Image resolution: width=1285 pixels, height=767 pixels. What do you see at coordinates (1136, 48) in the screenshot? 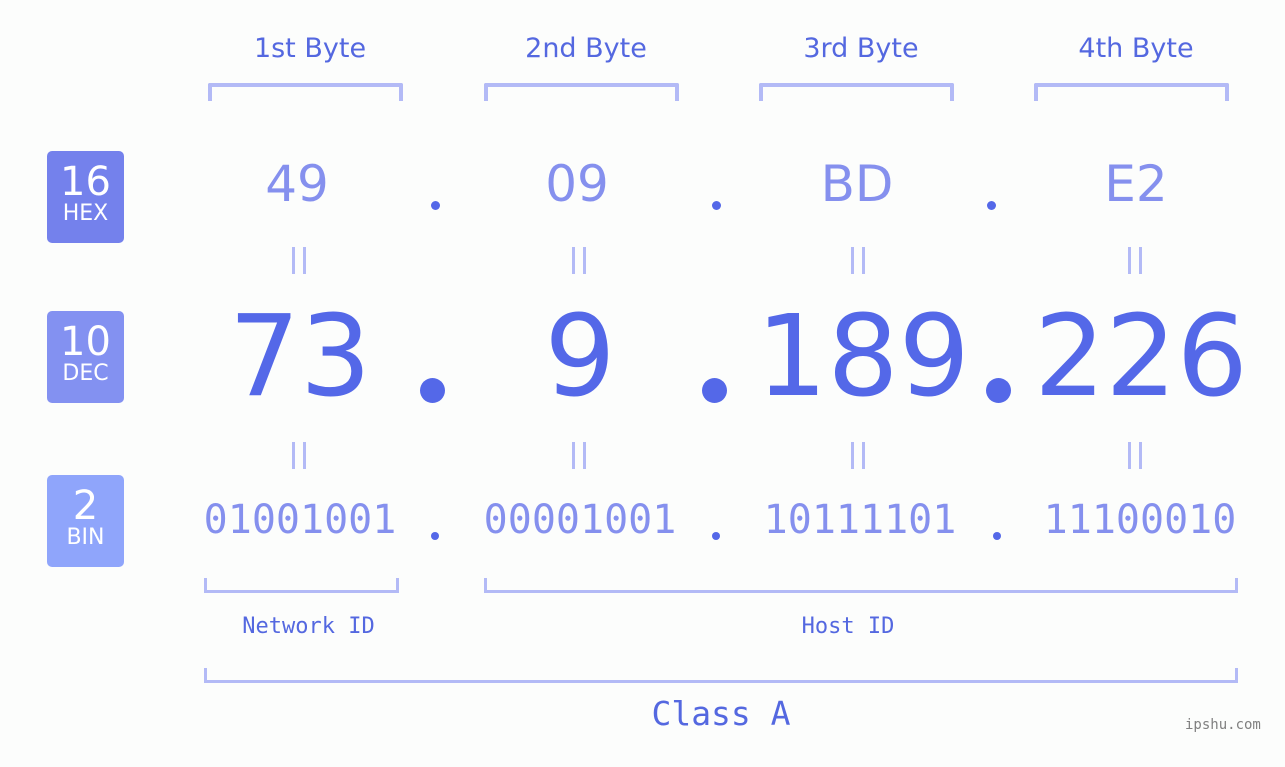
I see `byte-header-4: 4th Byte` at bounding box center [1136, 48].